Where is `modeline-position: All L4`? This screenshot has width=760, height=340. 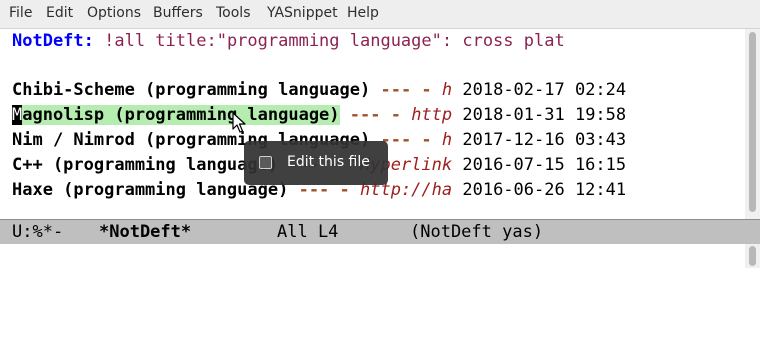 modeline-position: All L4 is located at coordinates (308, 232).